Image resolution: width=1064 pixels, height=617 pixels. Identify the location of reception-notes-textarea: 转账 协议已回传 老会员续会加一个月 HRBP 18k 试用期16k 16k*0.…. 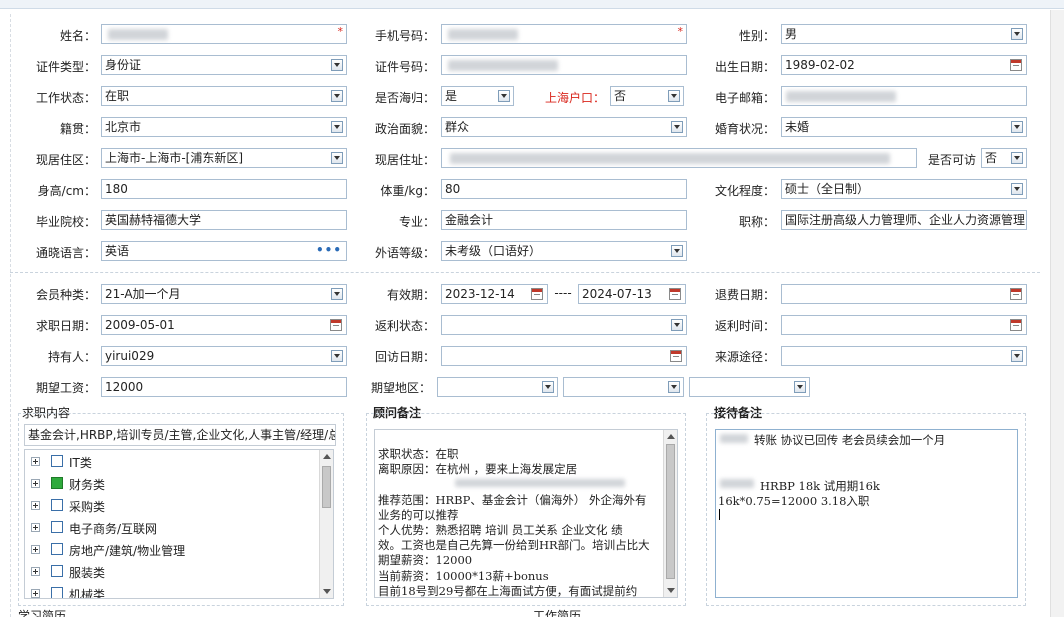
(866, 513).